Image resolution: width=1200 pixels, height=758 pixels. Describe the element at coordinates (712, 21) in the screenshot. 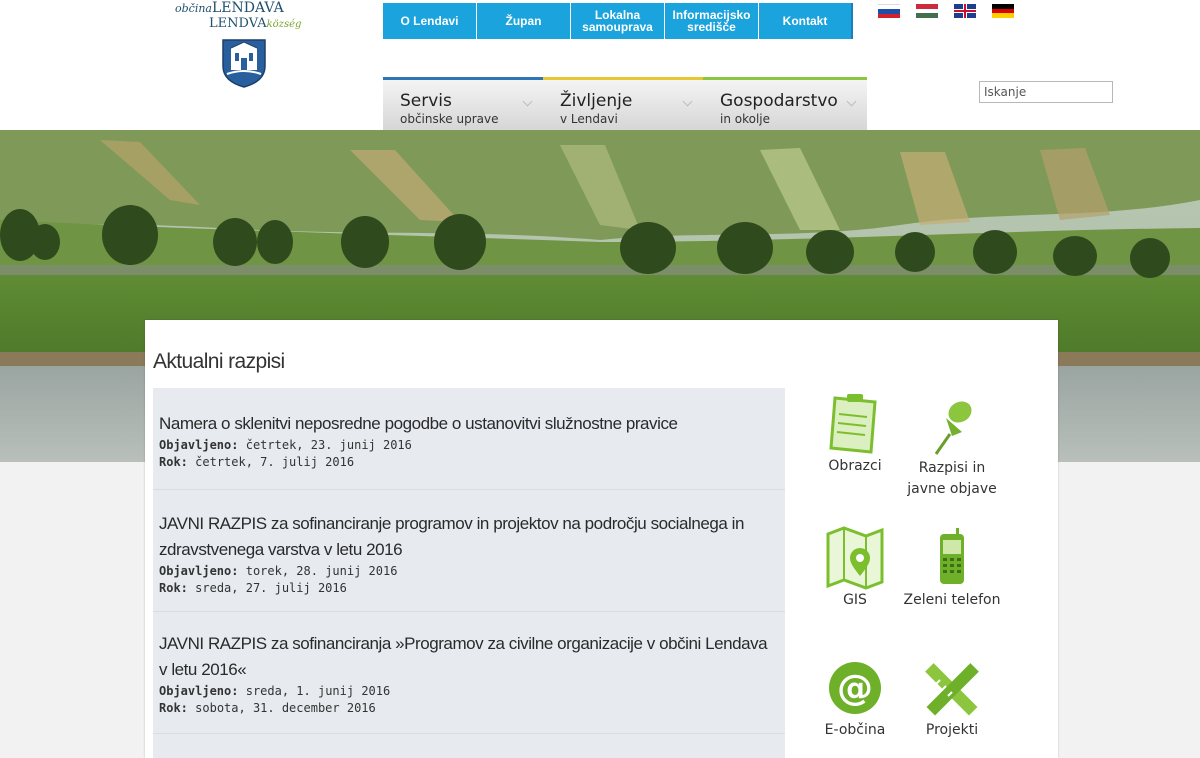

I see `topnav-informacijsko-sredisce: Informacijsko središče` at that location.